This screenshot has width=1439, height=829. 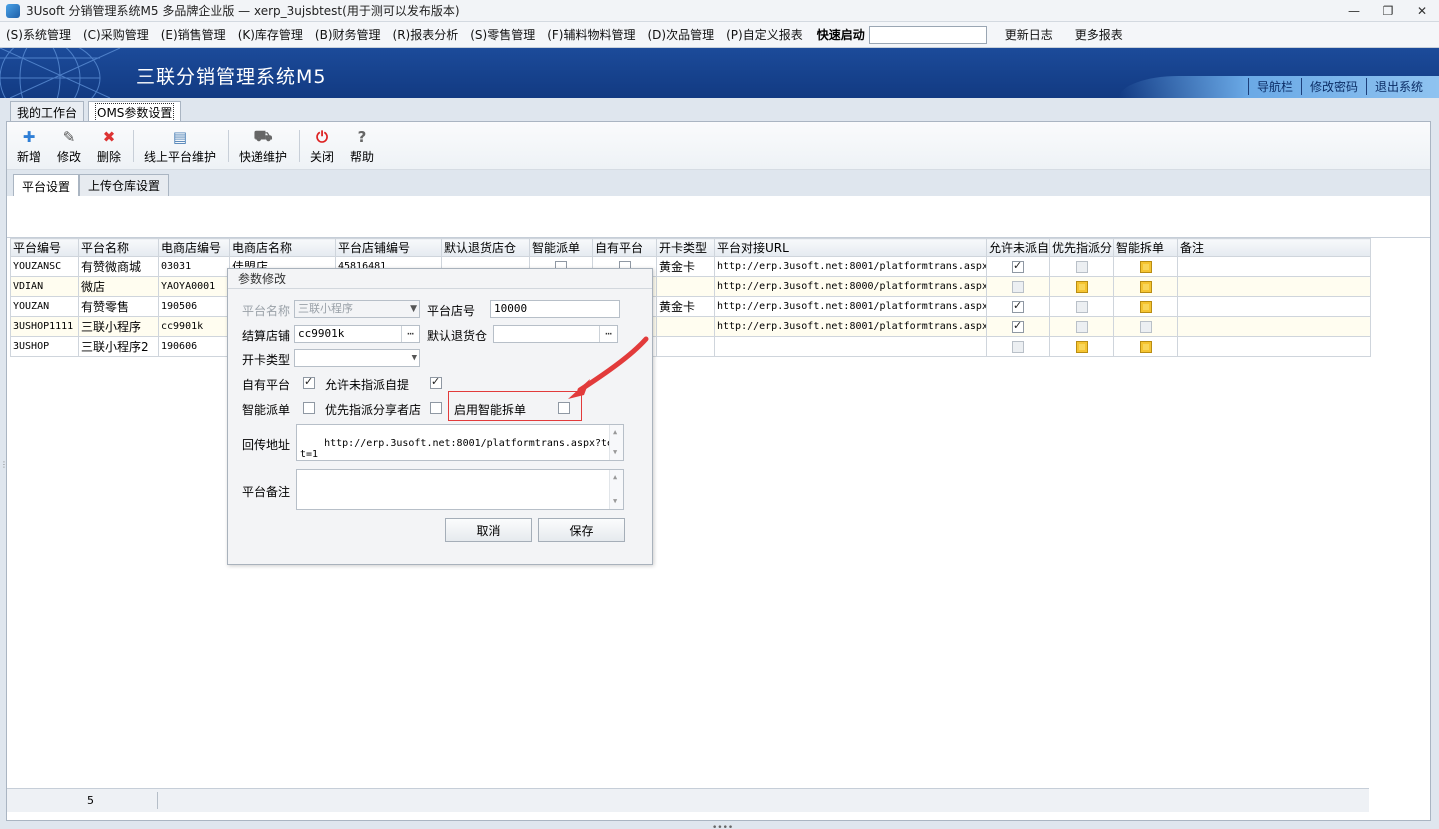 What do you see at coordinates (1398, 86) in the screenshot?
I see `logout-link: 退出系统` at bounding box center [1398, 86].